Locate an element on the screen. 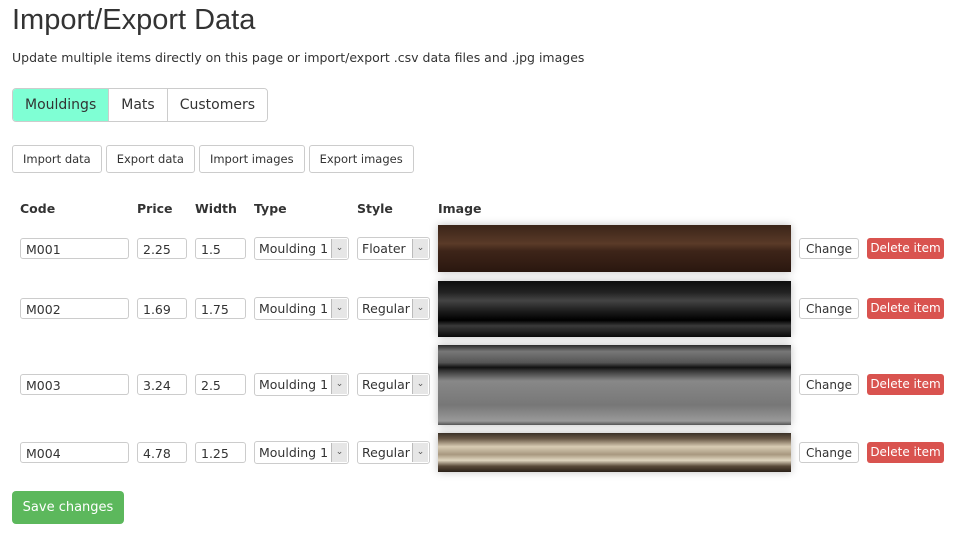 This screenshot has width=957, height=538. code-input: M003 is located at coordinates (74, 384).